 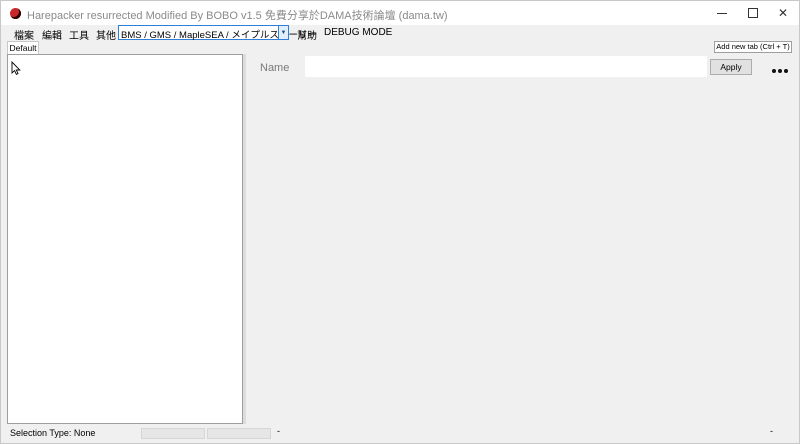 What do you see at coordinates (275, 68) in the screenshot?
I see `name-label: Name` at bounding box center [275, 68].